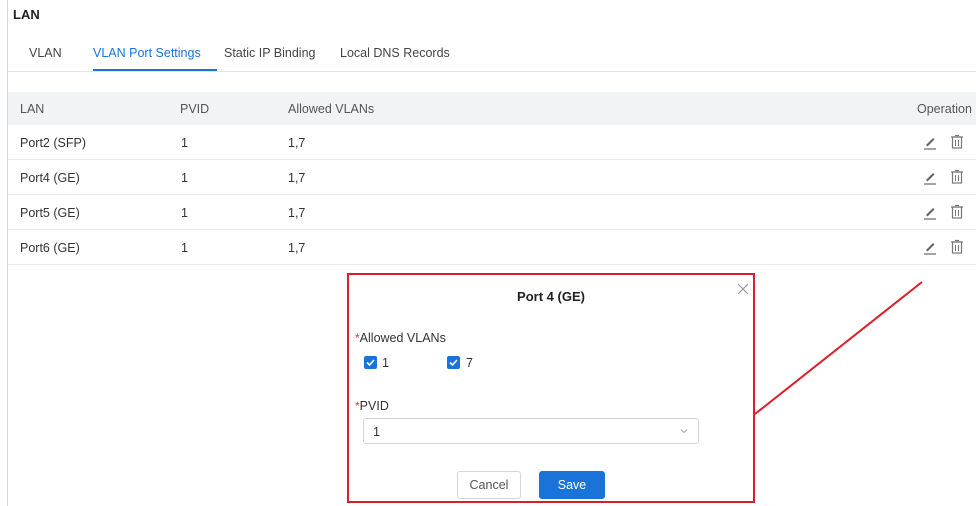  I want to click on pvid-select: 1, so click(531, 431).